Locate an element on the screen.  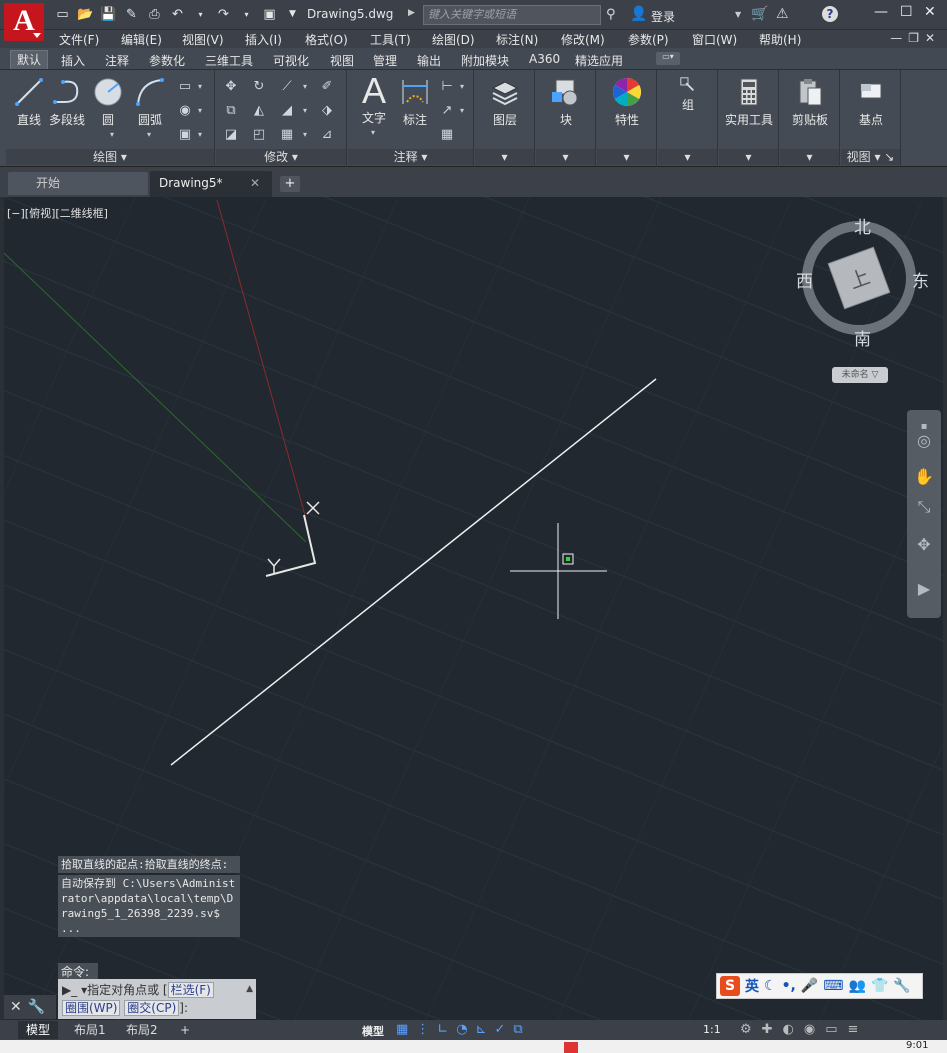
keyboard-icon: ⌨ is located at coordinates (833, 986).